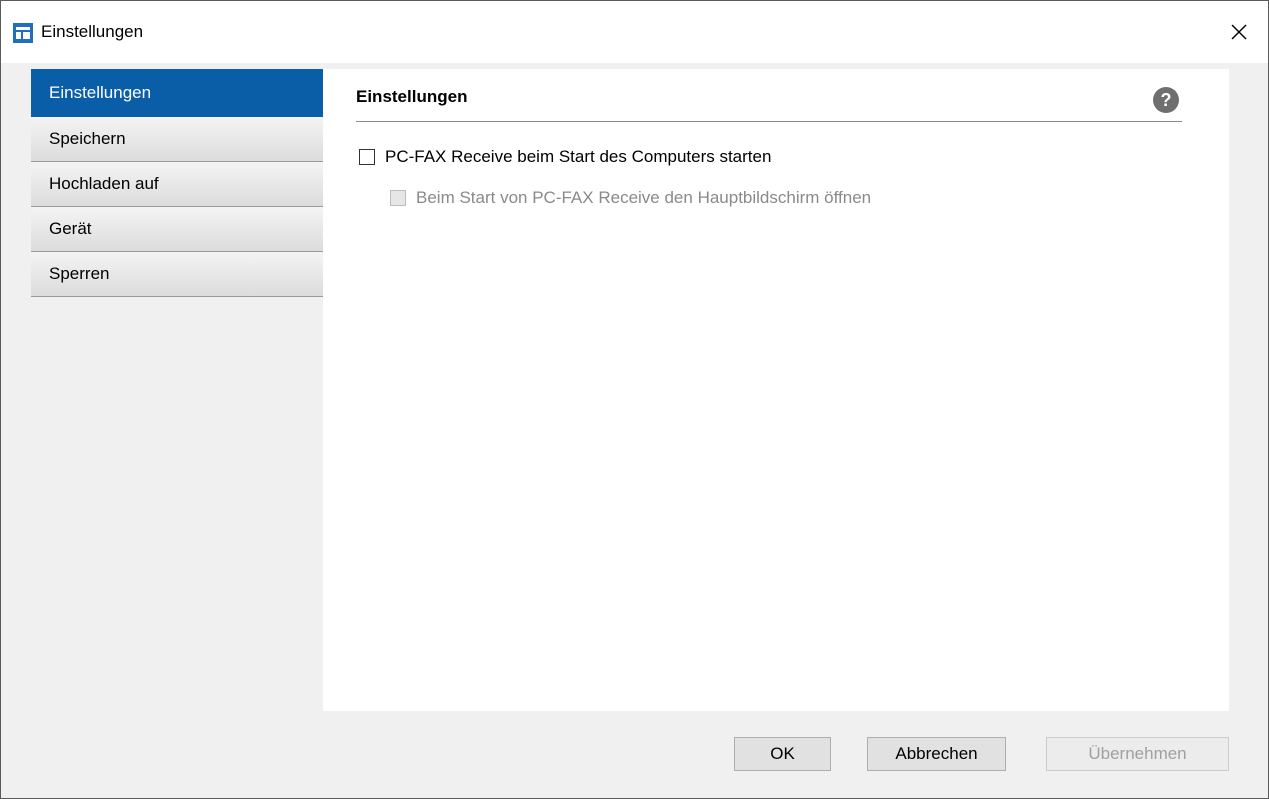  I want to click on sidebar-item-label: Sperren, so click(79, 273).